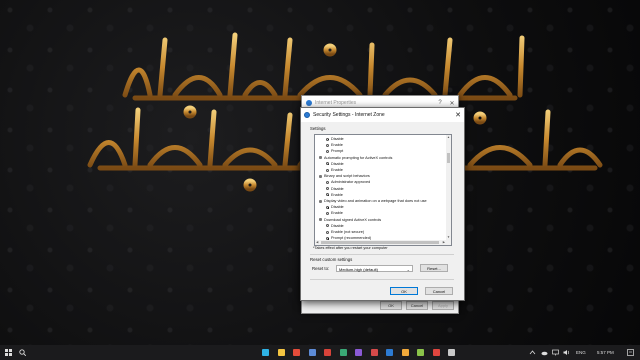  Describe the element at coordinates (440, 103) in the screenshot. I see `help-button: ?` at that location.